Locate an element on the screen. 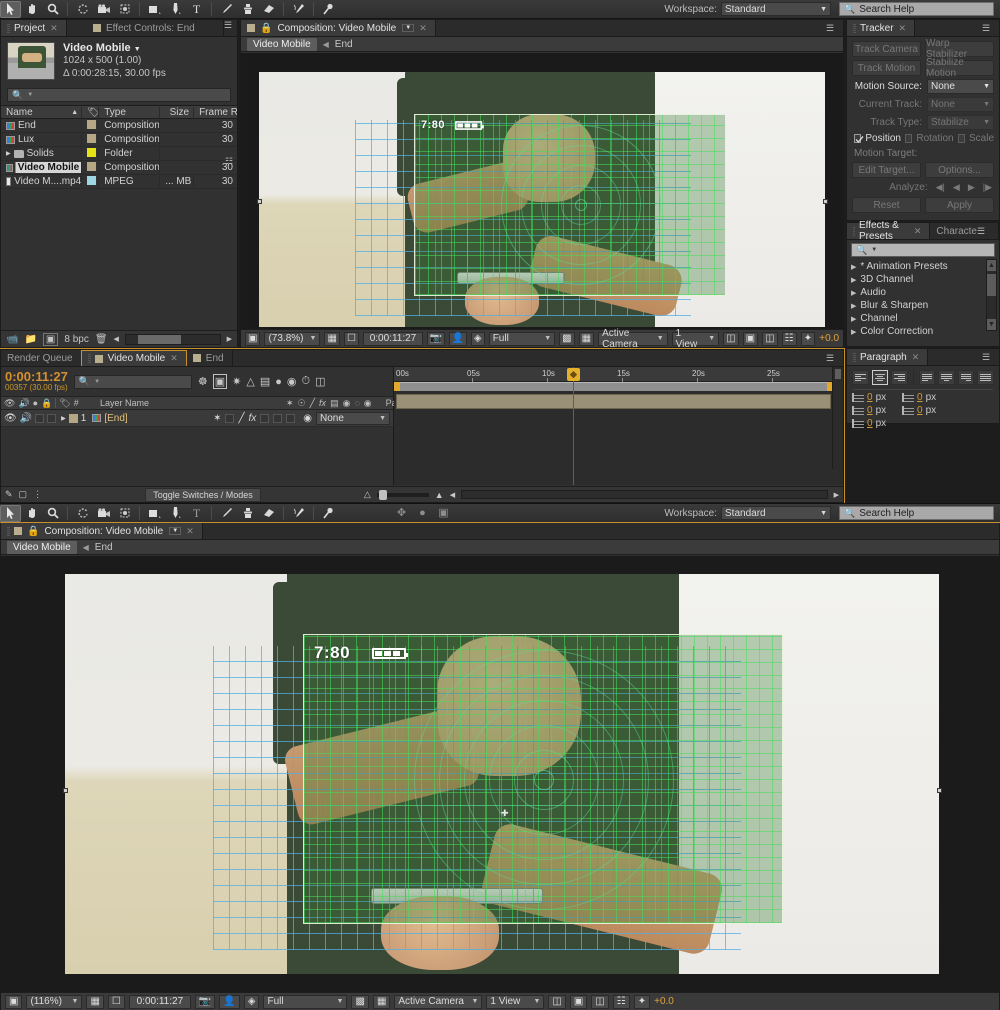  parent-select: None ▼ is located at coordinates (353, 418).